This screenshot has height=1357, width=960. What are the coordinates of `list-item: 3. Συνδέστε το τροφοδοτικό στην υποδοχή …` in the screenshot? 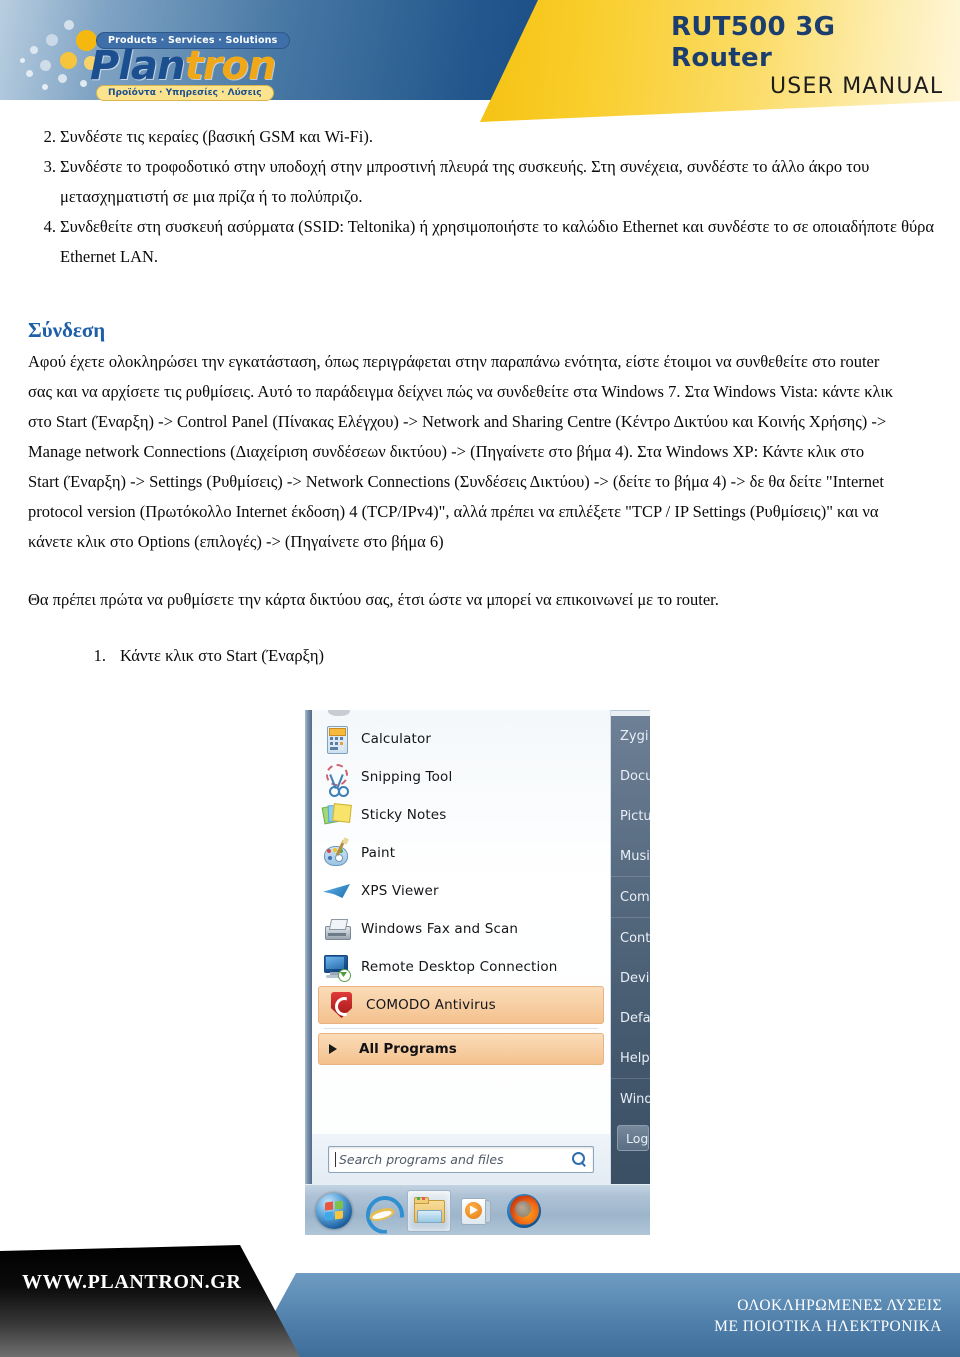 It's located at (480, 182).